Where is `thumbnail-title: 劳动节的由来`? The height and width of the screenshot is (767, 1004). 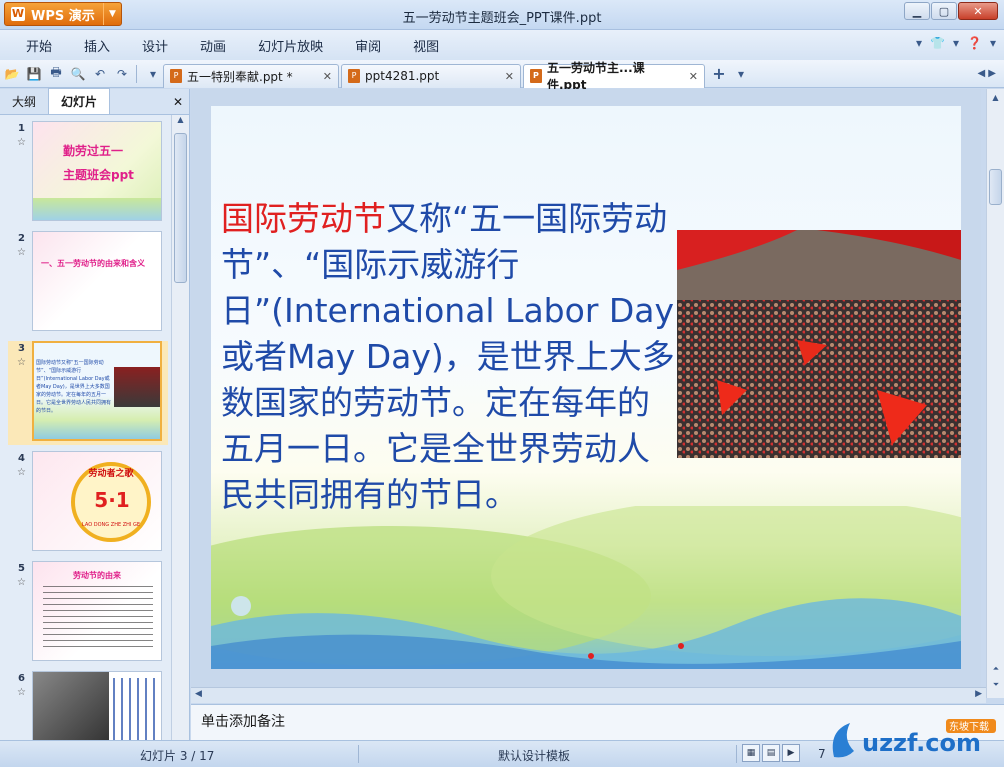 thumbnail-title: 劳动节的由来 is located at coordinates (97, 575).